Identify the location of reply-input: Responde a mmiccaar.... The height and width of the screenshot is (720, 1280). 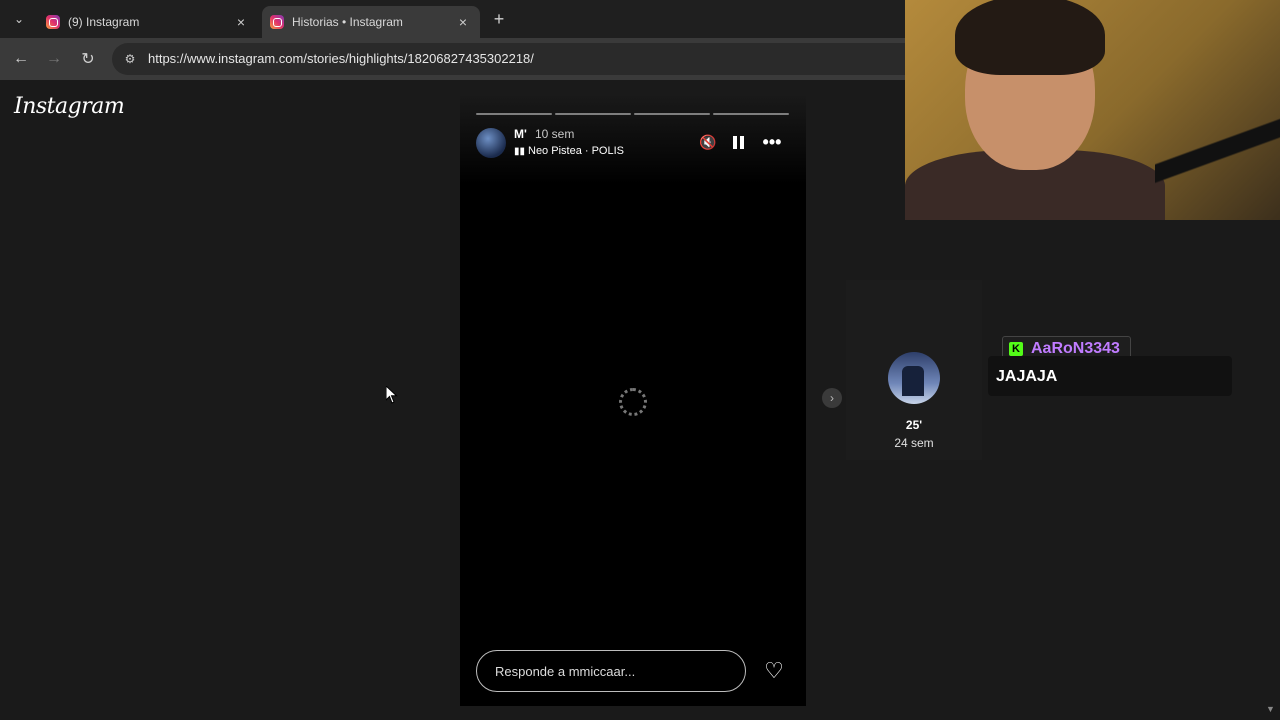
(611, 671).